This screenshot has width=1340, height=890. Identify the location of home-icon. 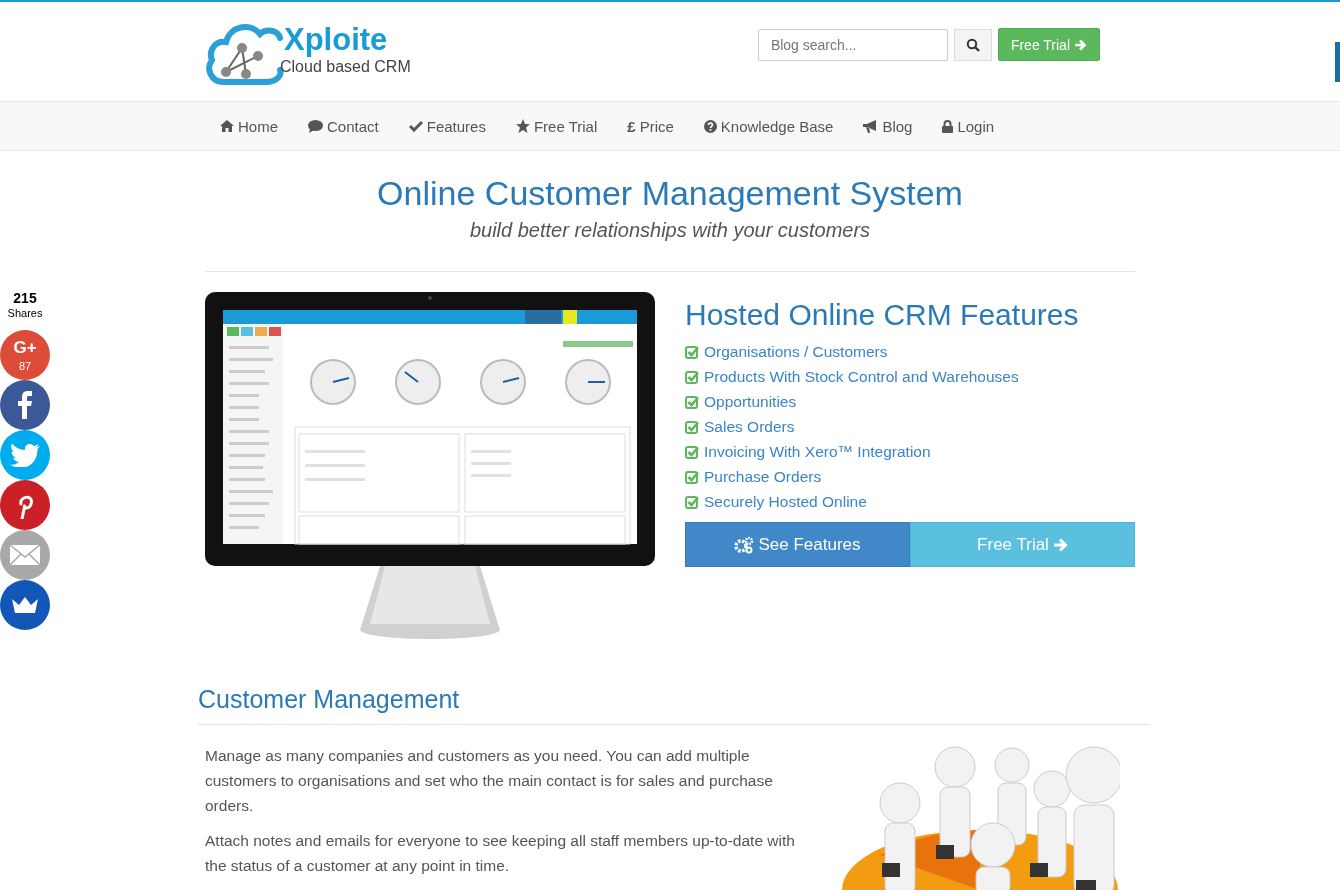
(227, 126).